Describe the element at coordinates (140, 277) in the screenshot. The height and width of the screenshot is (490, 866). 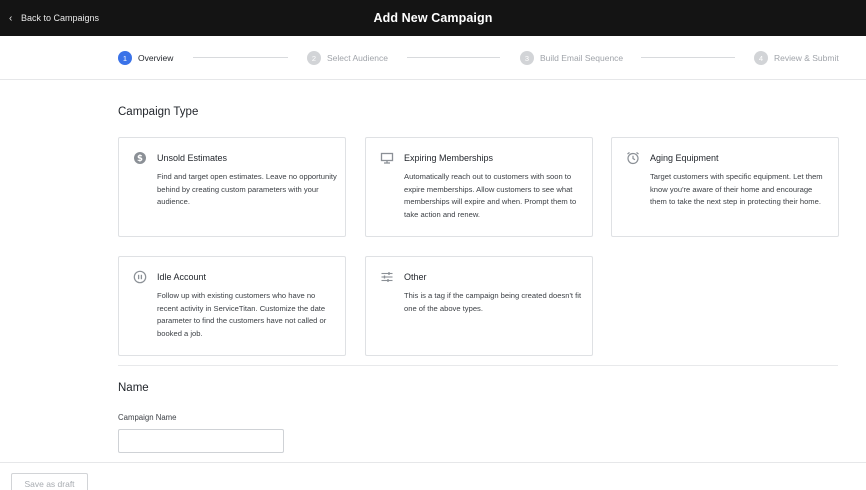
I see `pause-circle-icon` at that location.